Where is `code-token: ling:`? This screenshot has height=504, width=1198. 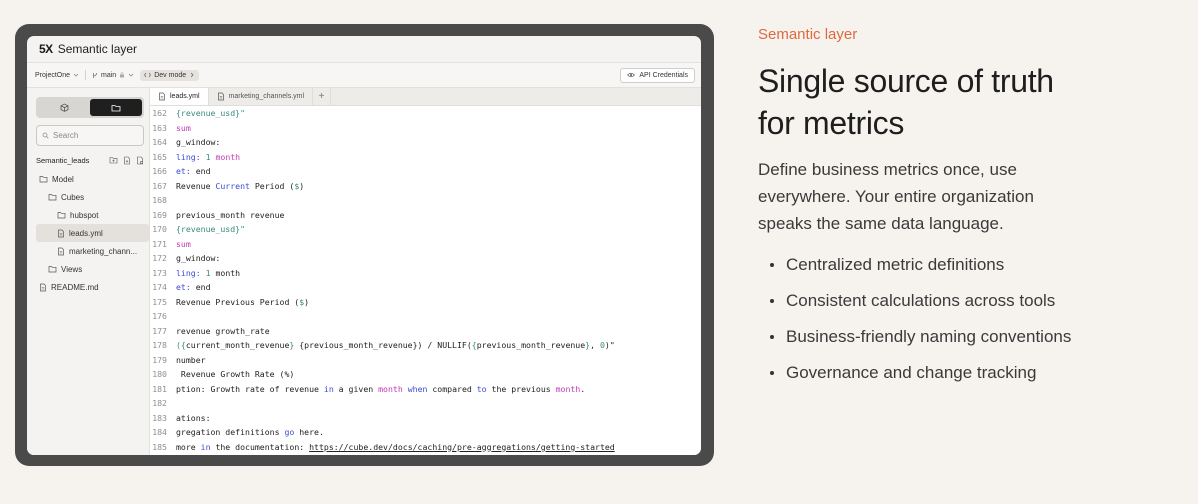
code-token: ling: is located at coordinates (188, 272).